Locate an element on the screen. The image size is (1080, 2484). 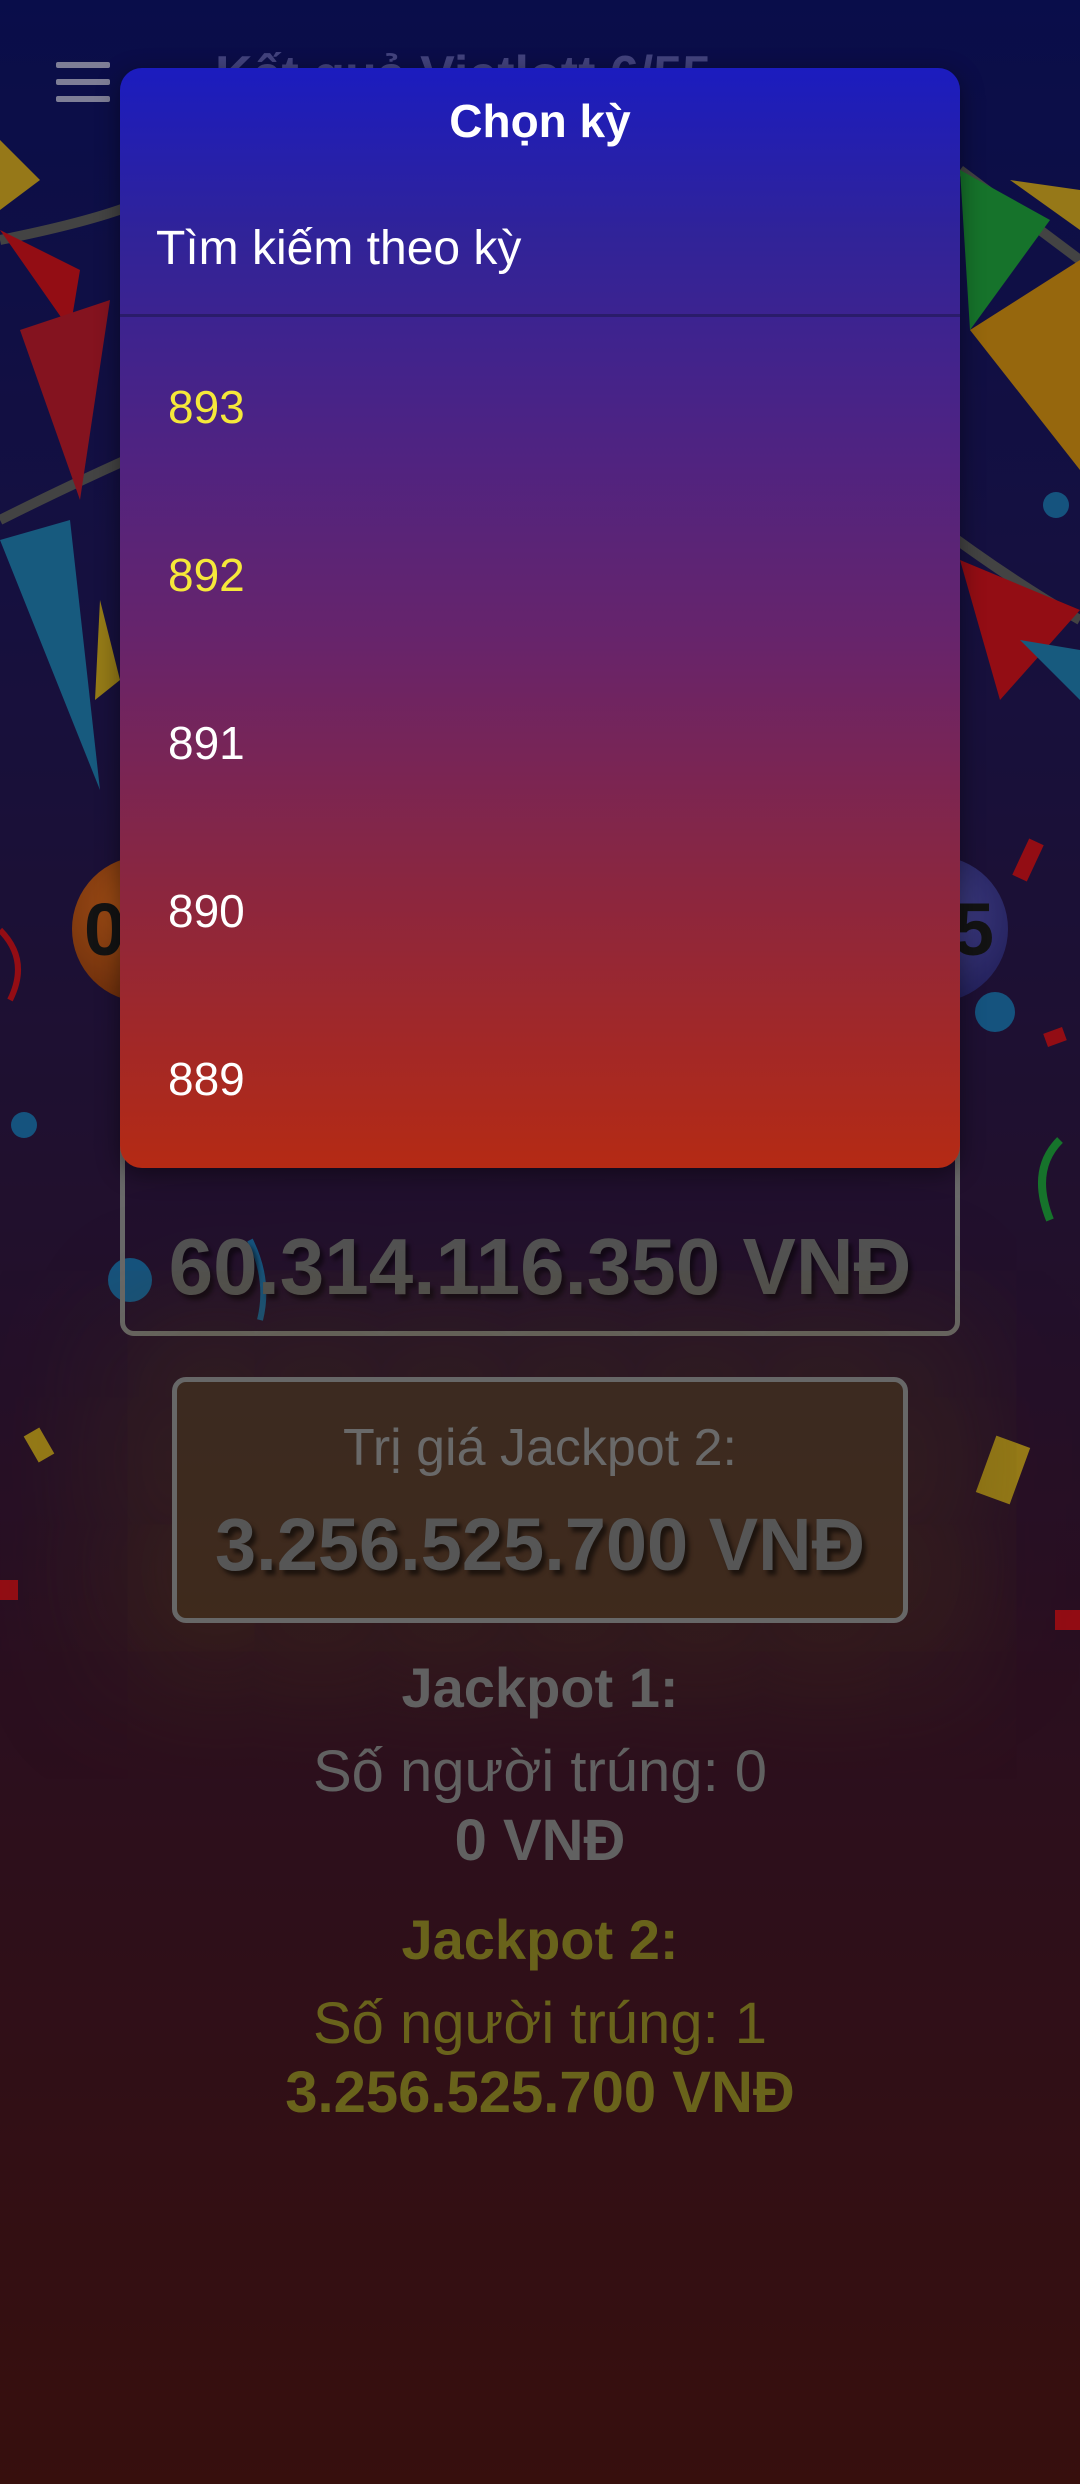
dialog-title: Chọn kỳ is located at coordinates (540, 121).